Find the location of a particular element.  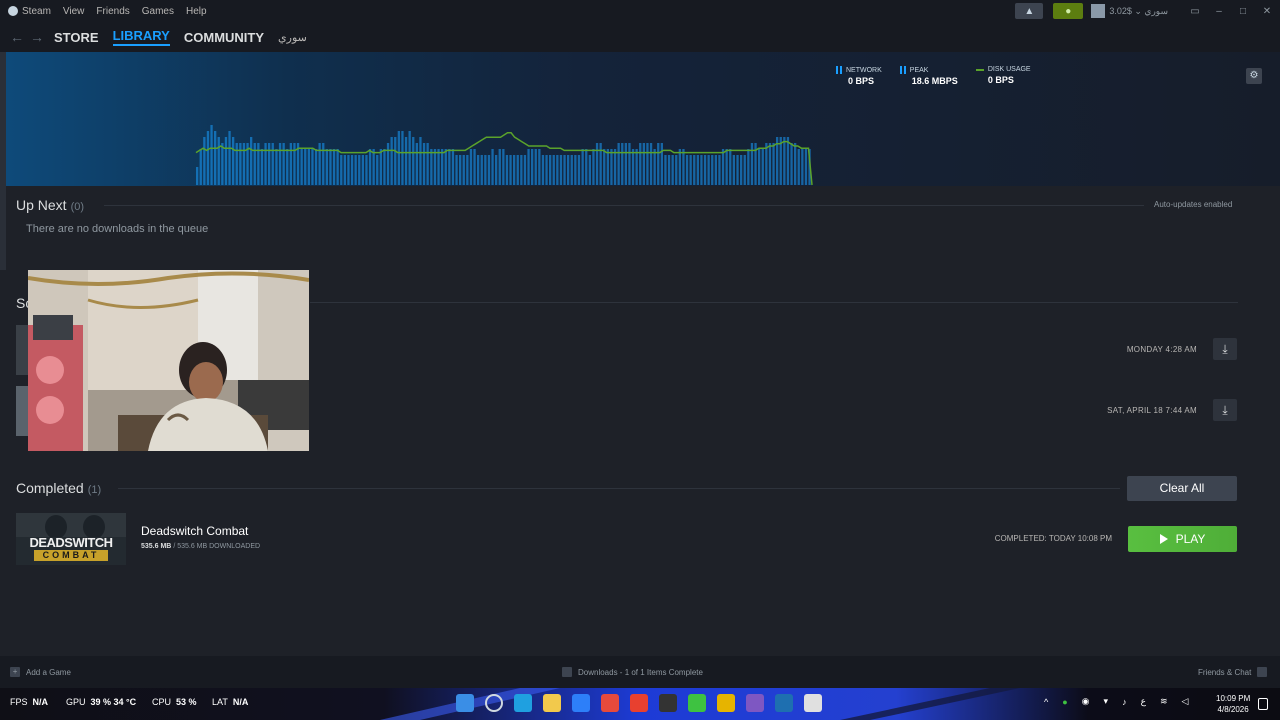

gpu-value: 39 % 34 °C is located at coordinates (113, 702).